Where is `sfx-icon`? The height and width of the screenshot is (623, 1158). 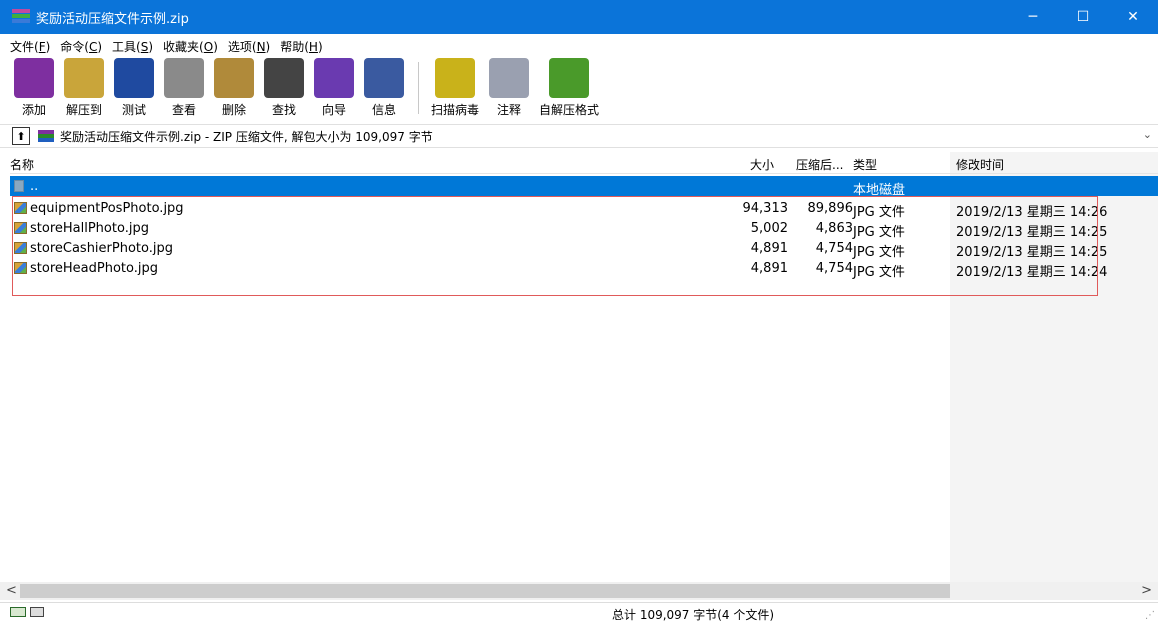 sfx-icon is located at coordinates (569, 78).